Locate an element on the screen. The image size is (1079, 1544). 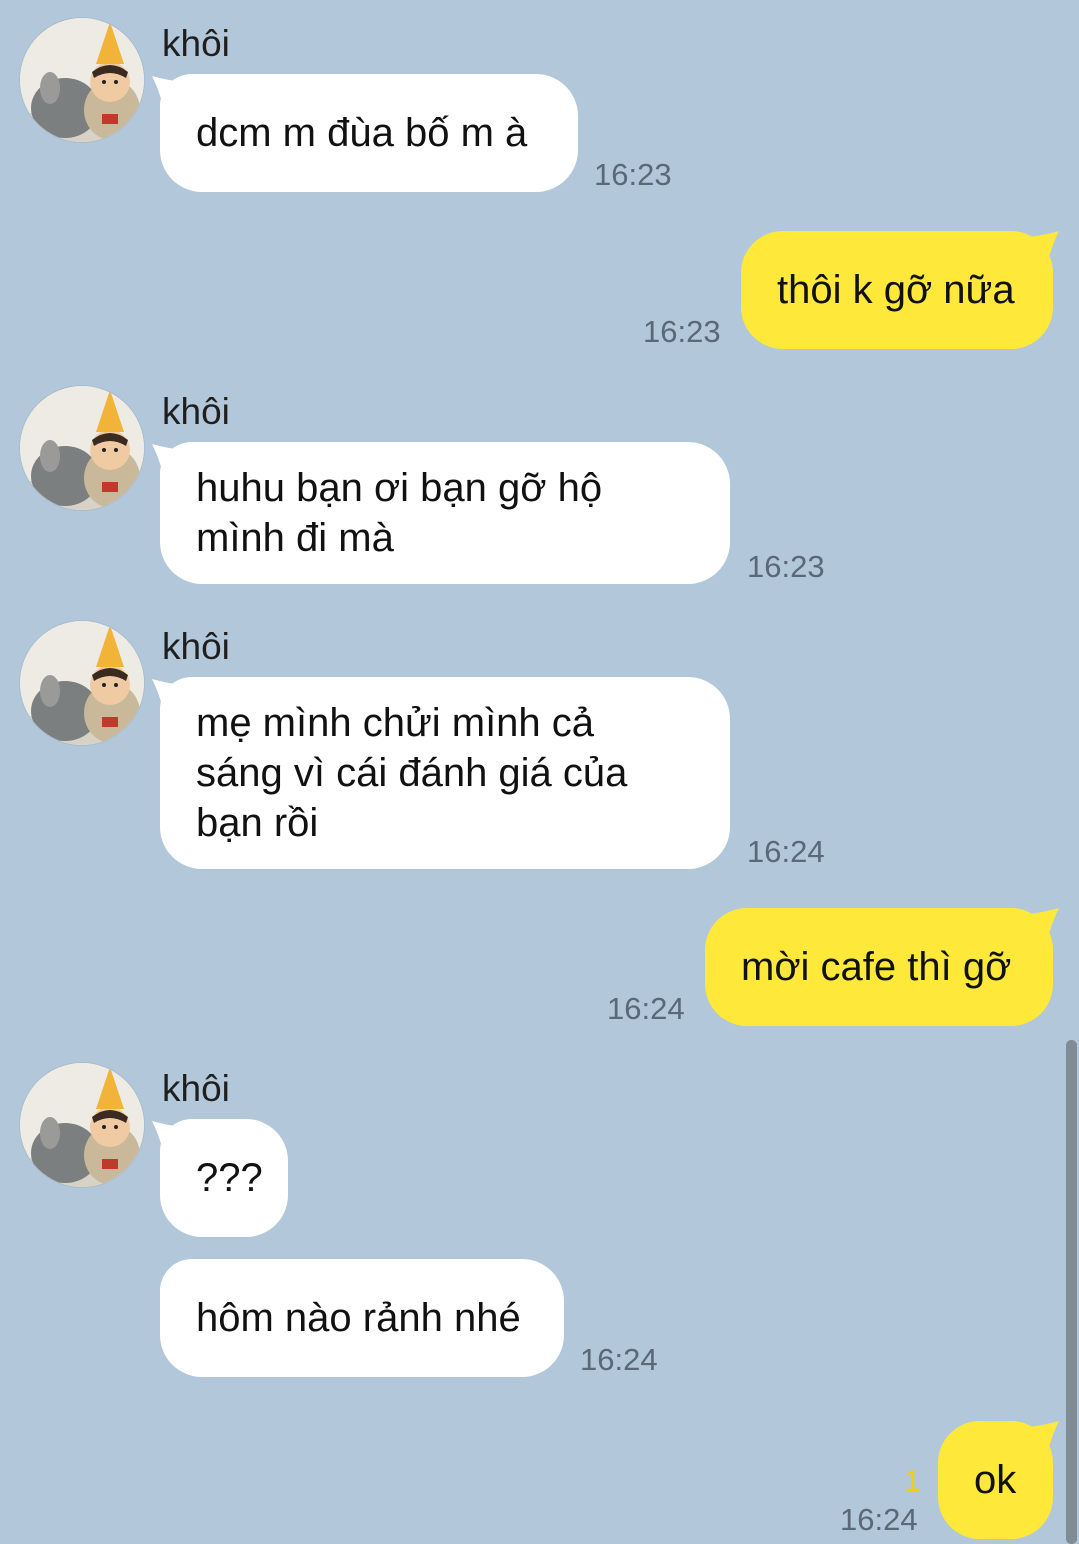
message-text: mời cafe thì gỡ is located at coordinates (876, 967).